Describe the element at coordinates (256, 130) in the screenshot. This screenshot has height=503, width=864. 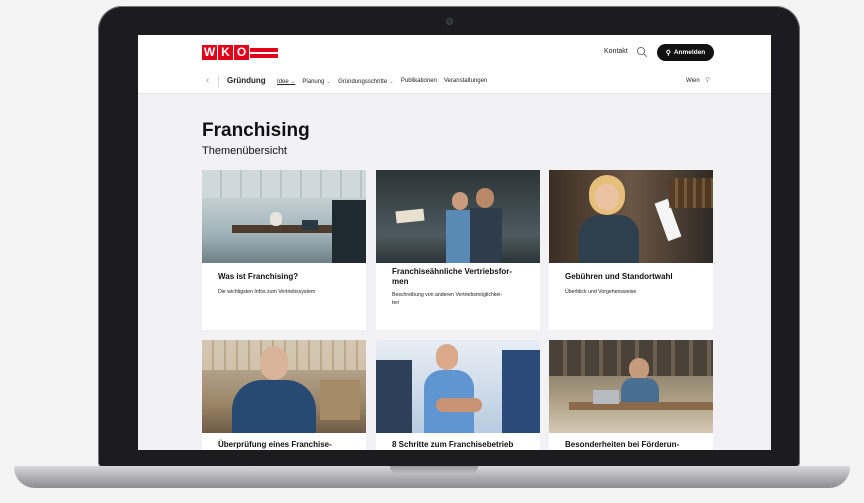
I see `page-title: Franchising` at that location.